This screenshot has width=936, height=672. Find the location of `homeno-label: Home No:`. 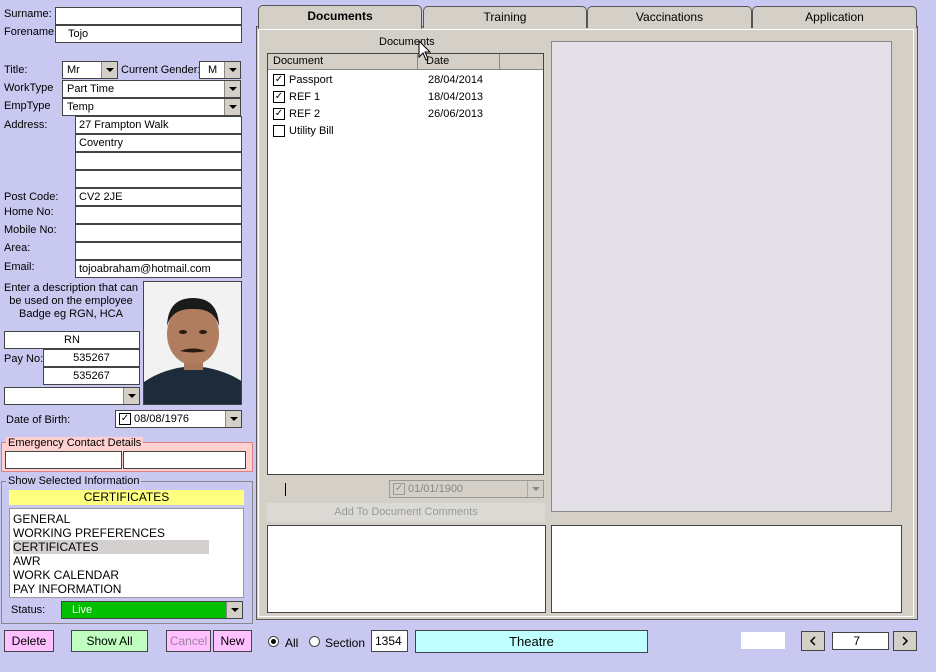

homeno-label: Home No: is located at coordinates (29, 212).